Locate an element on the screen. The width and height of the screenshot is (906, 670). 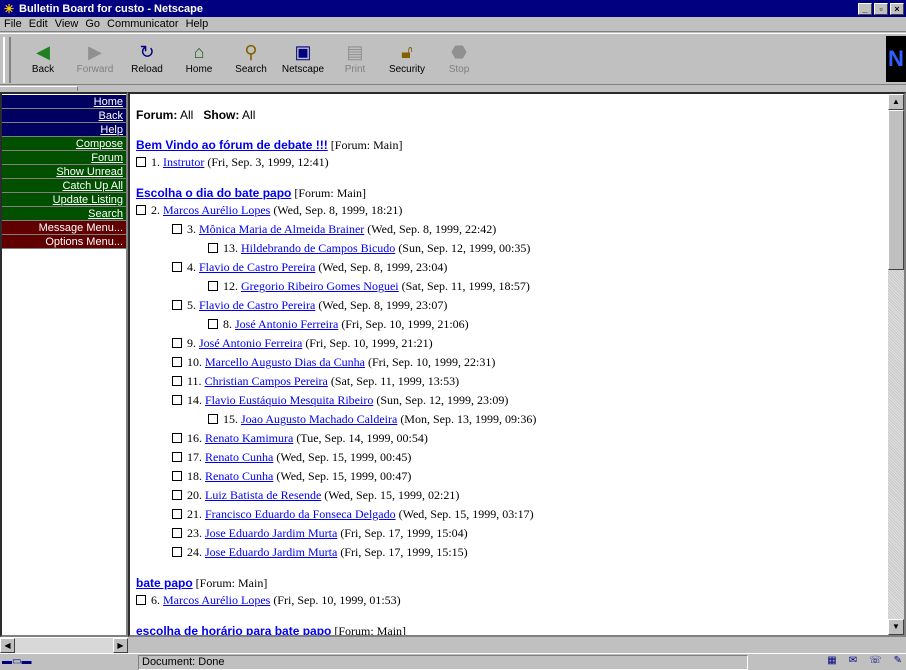
search-button: ⚲ Search is located at coordinates (251, 60).